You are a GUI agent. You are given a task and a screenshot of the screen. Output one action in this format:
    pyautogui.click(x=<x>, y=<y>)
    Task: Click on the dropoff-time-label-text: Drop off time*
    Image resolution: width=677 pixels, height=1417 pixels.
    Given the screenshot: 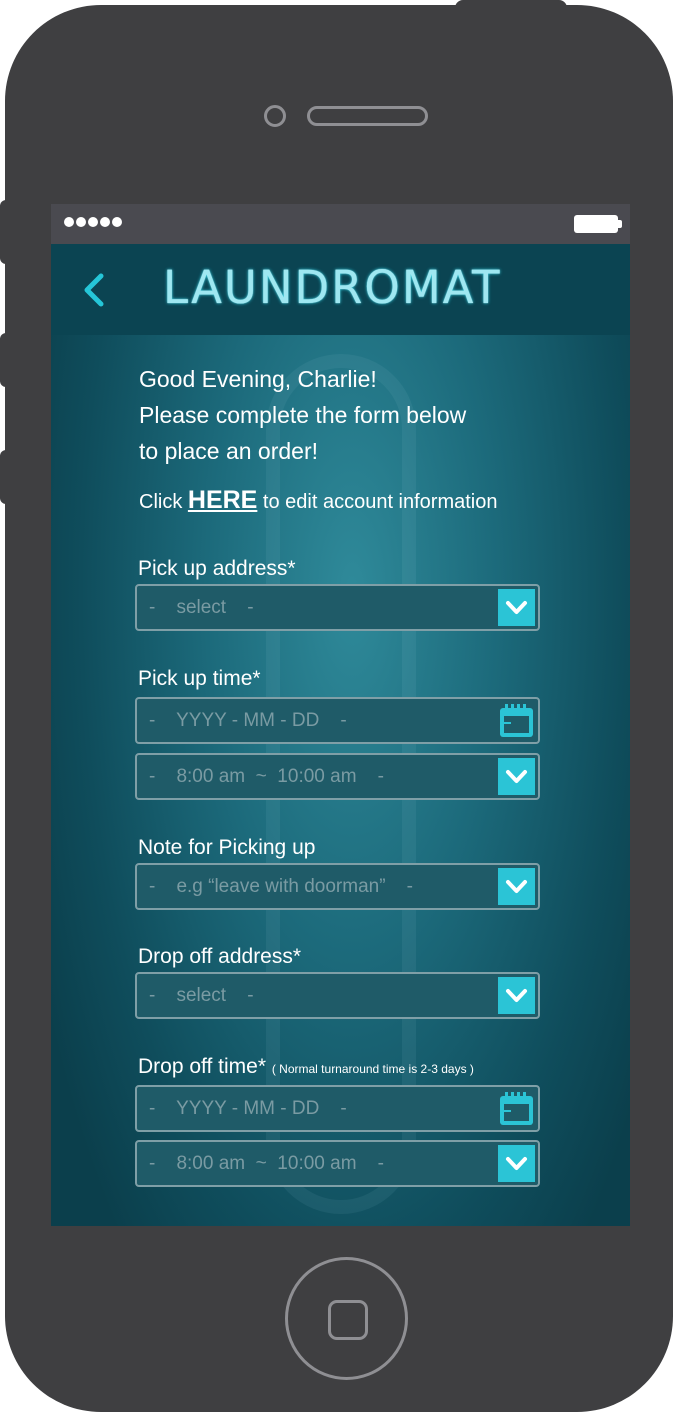 What is the action you would take?
    pyautogui.click(x=202, y=1066)
    